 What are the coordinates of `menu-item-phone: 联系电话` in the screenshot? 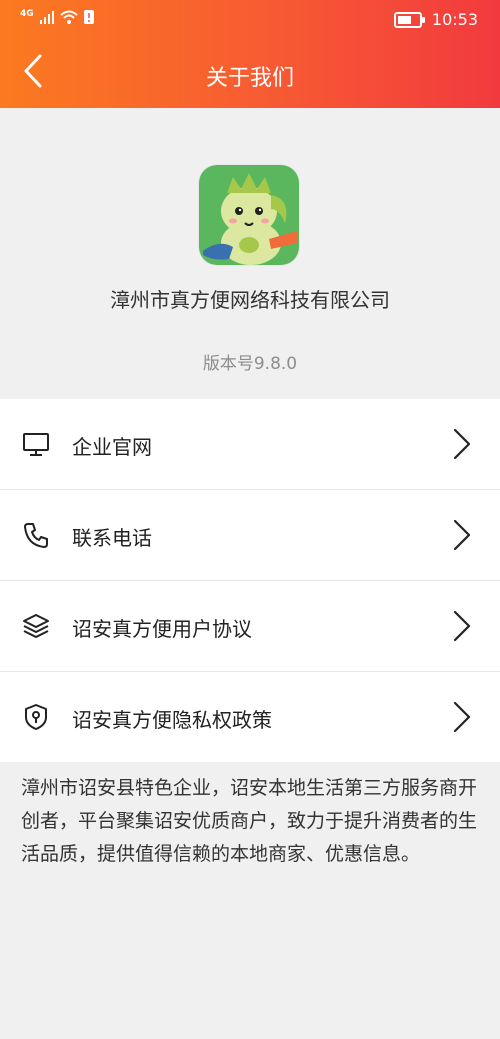 It's located at (250, 535).